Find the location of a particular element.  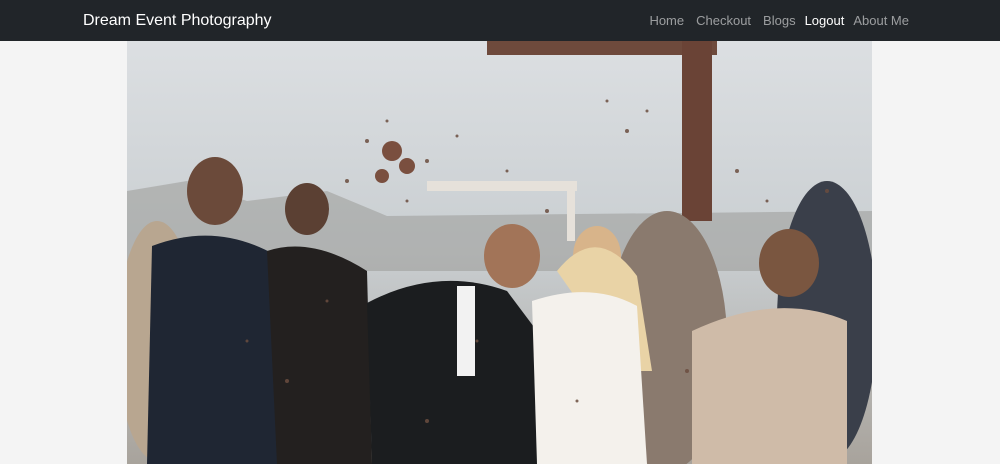

nav-link-home: Home is located at coordinates (666, 20).